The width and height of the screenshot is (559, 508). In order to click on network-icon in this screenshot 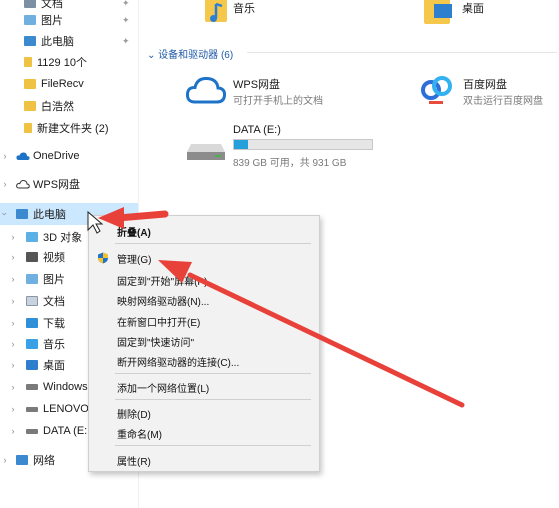, I will do `click(22, 460)`.